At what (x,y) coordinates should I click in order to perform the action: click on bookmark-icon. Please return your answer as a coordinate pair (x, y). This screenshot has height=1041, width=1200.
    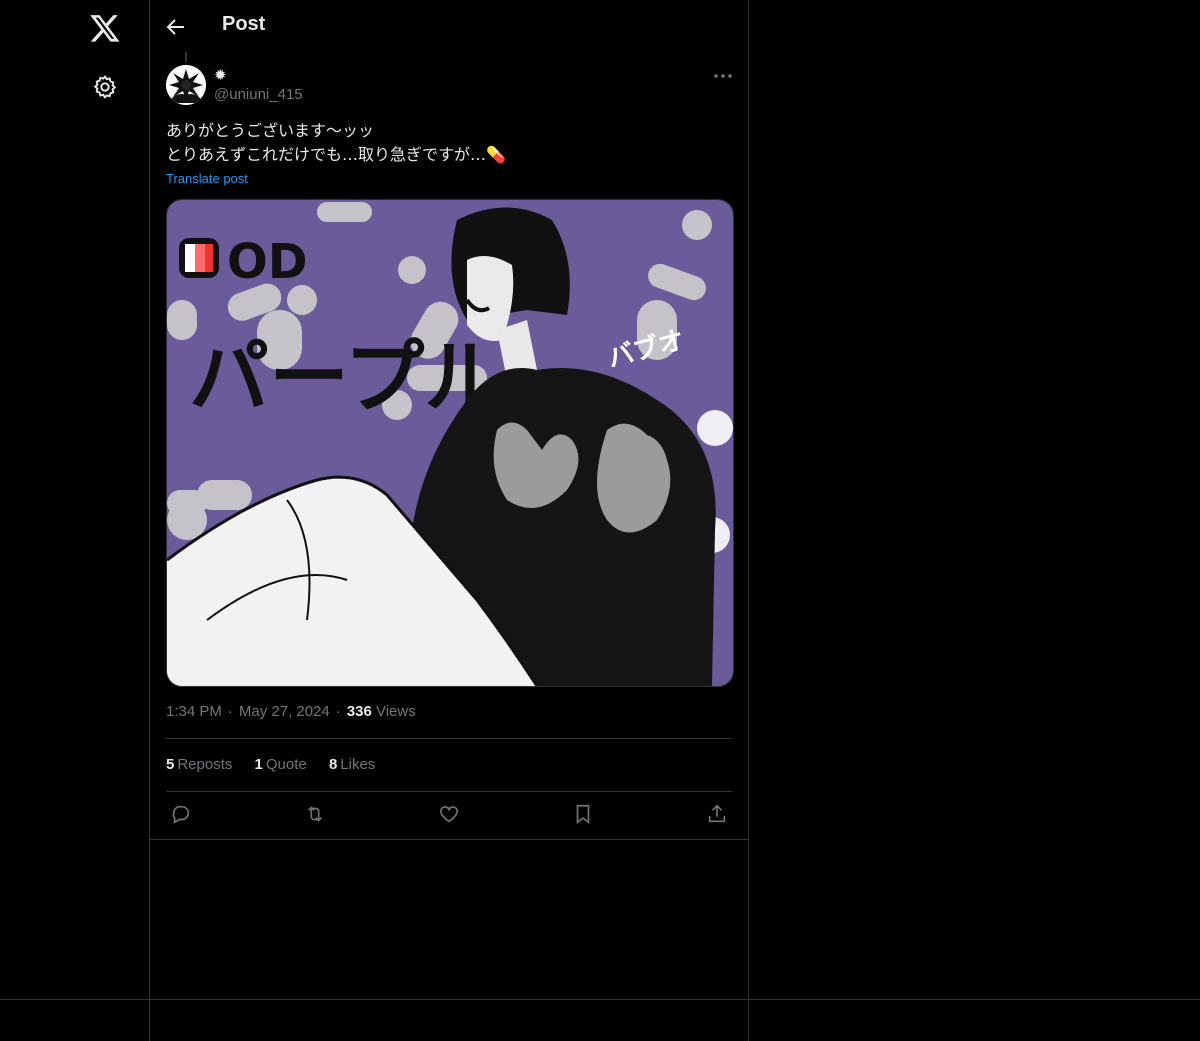
    Looking at the image, I should click on (584, 815).